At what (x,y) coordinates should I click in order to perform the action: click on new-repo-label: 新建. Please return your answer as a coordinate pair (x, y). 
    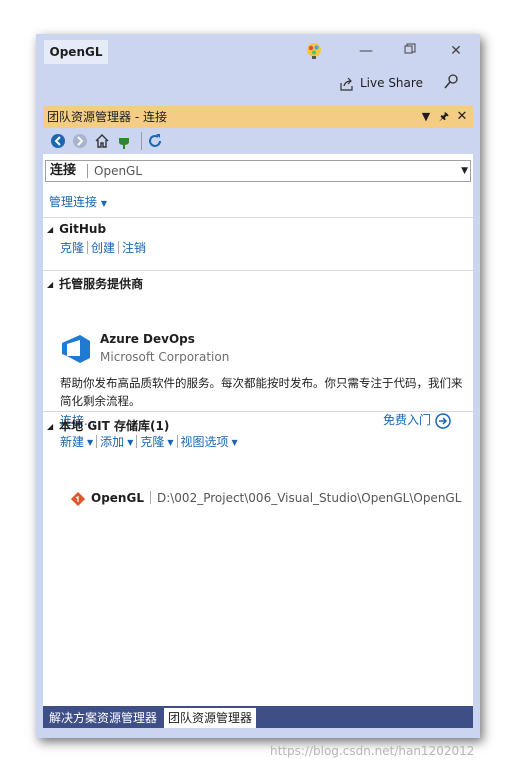
    Looking at the image, I should click on (72, 442).